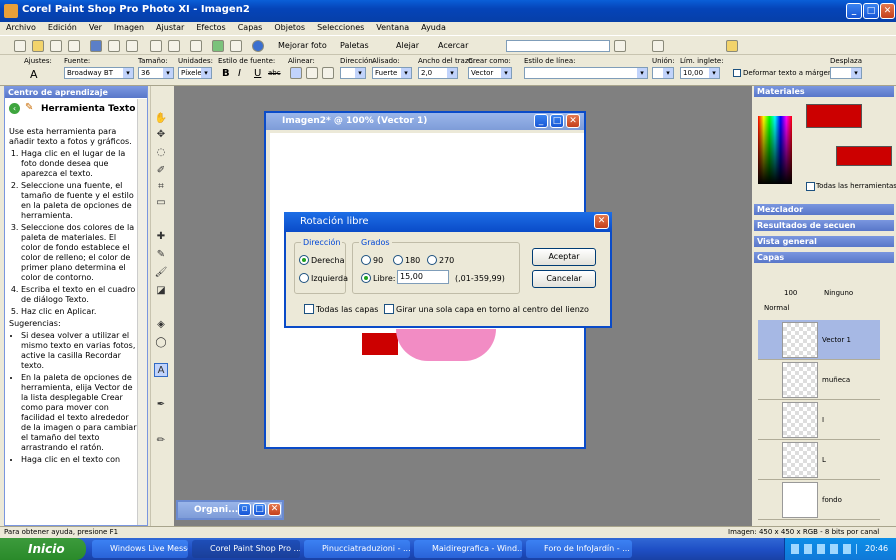 This screenshot has width=896, height=560. What do you see at coordinates (328, 73) in the screenshot?
I see `align-right-icon` at bounding box center [328, 73].